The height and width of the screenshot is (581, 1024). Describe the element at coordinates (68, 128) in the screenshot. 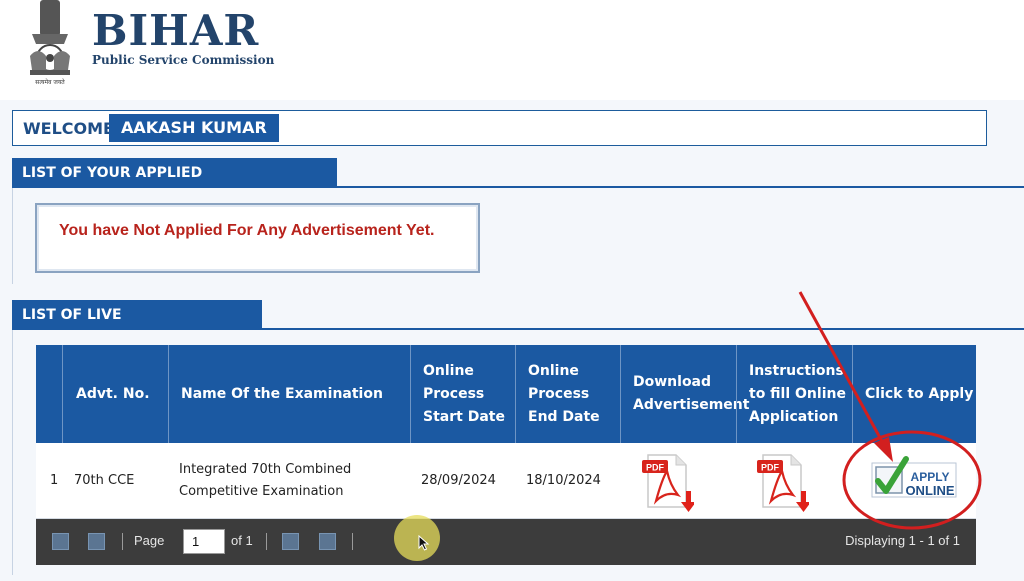

I see `welcome-label: WELCOME` at that location.